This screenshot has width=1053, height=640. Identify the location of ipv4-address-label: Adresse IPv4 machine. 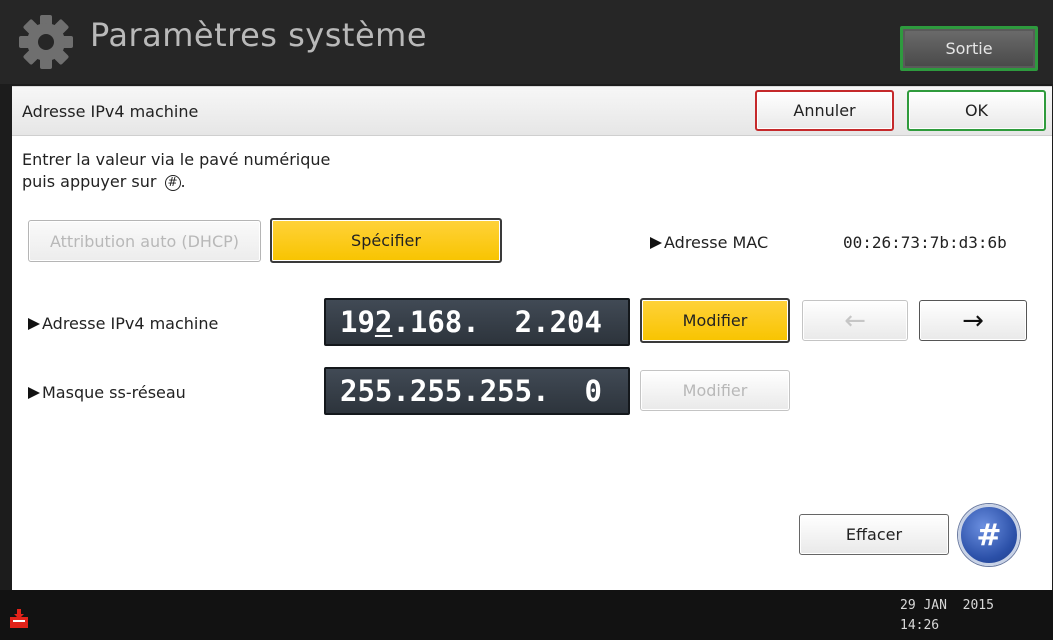
(123, 323).